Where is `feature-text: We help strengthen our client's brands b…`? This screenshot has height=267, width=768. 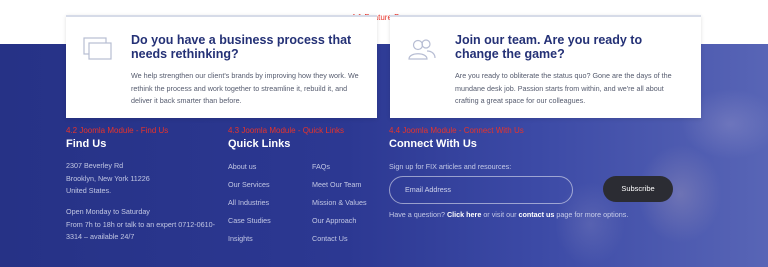 feature-text: We help strengthen our client's brands b… is located at coordinates (245, 88).